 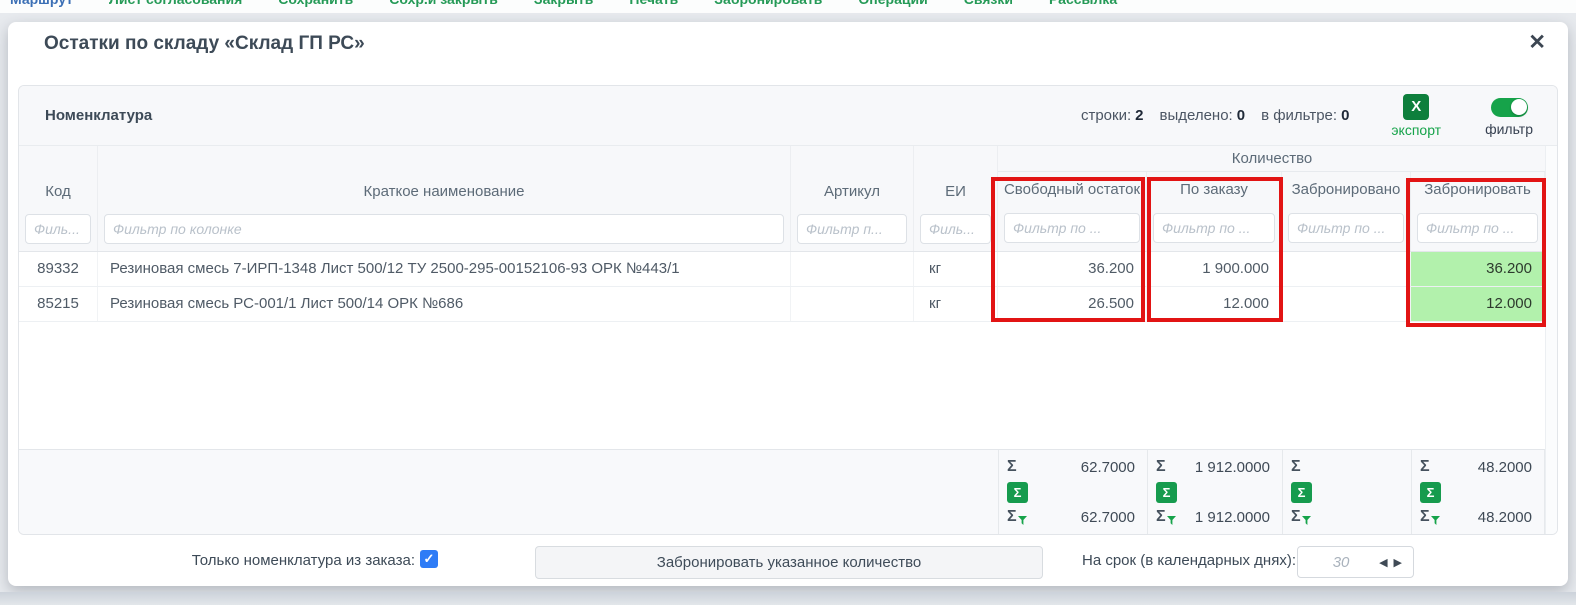 What do you see at coordinates (1214, 304) in the screenshot?
I see `cell-on-order: 12.000` at bounding box center [1214, 304].